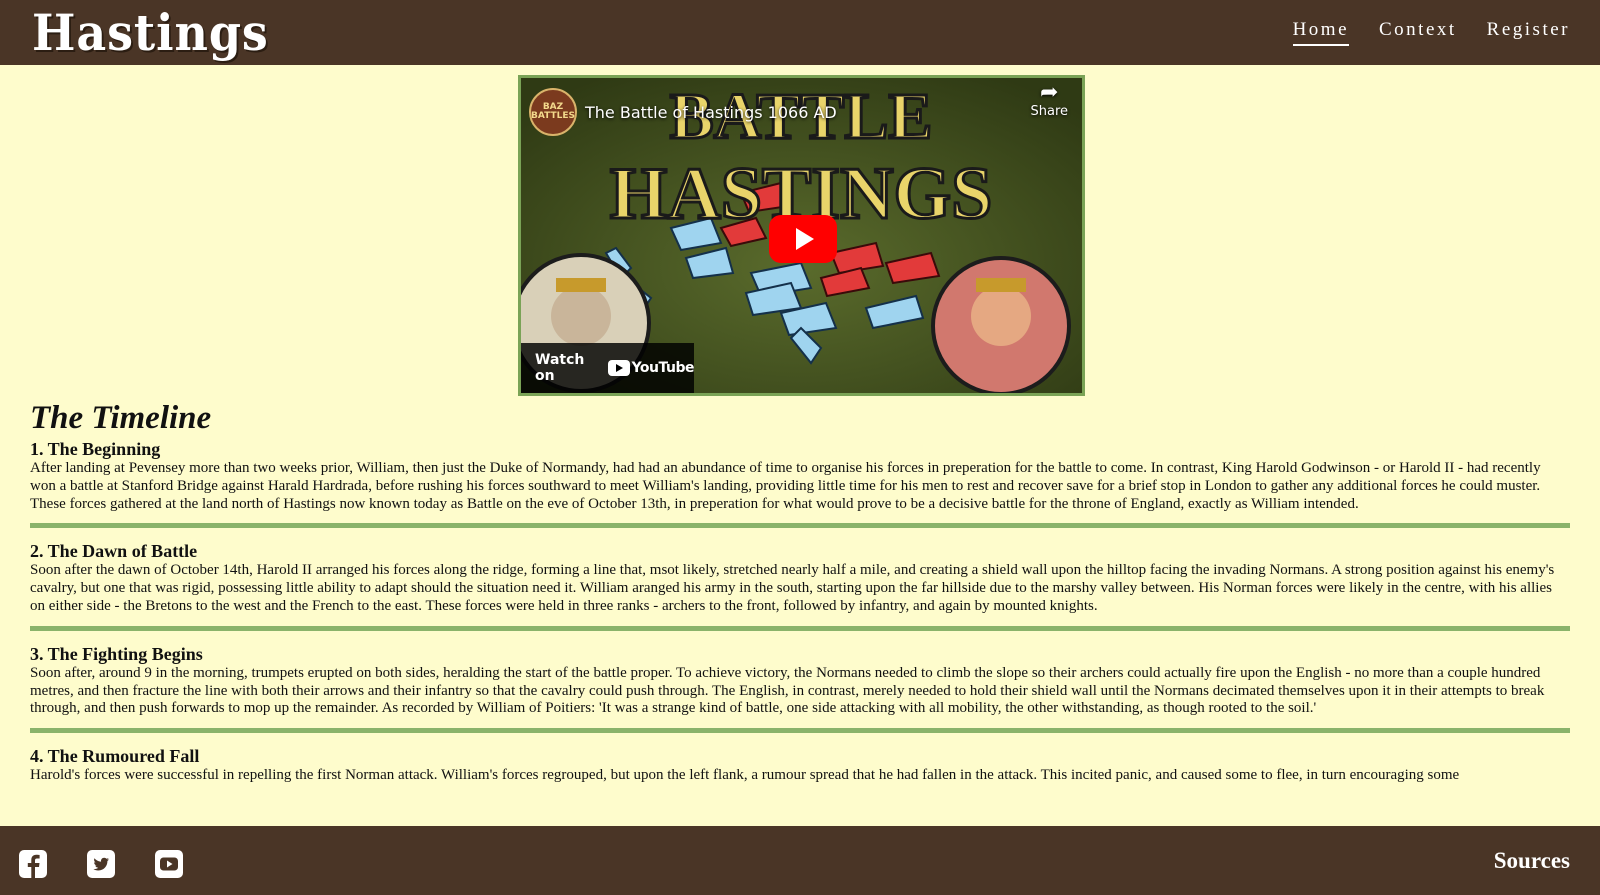  Describe the element at coordinates (553, 112) in the screenshot. I see `channel-avatar: BAZ BATTLES` at that location.